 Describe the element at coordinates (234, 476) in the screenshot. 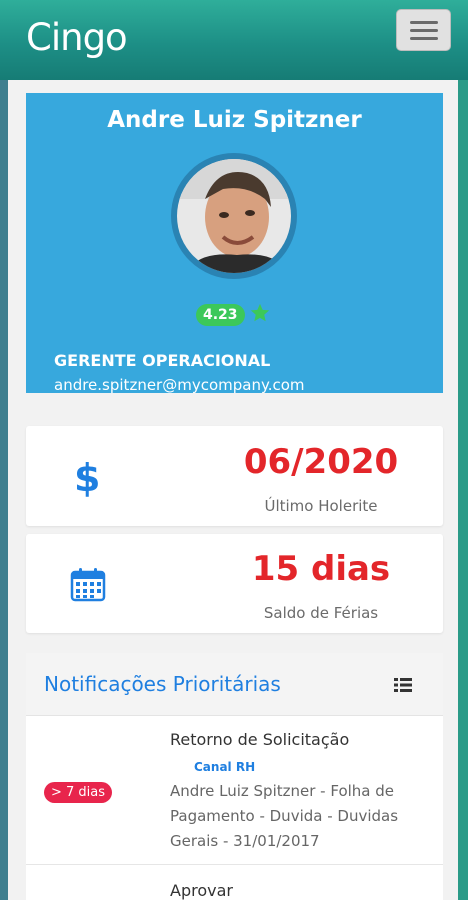

I see `payslip-card: $ 06/2020 Último Holerite` at that location.